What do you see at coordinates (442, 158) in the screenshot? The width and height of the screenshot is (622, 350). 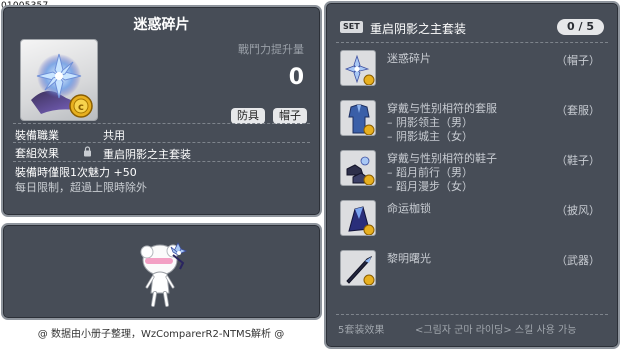 I see `set-item-name: 穿戴与性别相符的鞋子` at bounding box center [442, 158].